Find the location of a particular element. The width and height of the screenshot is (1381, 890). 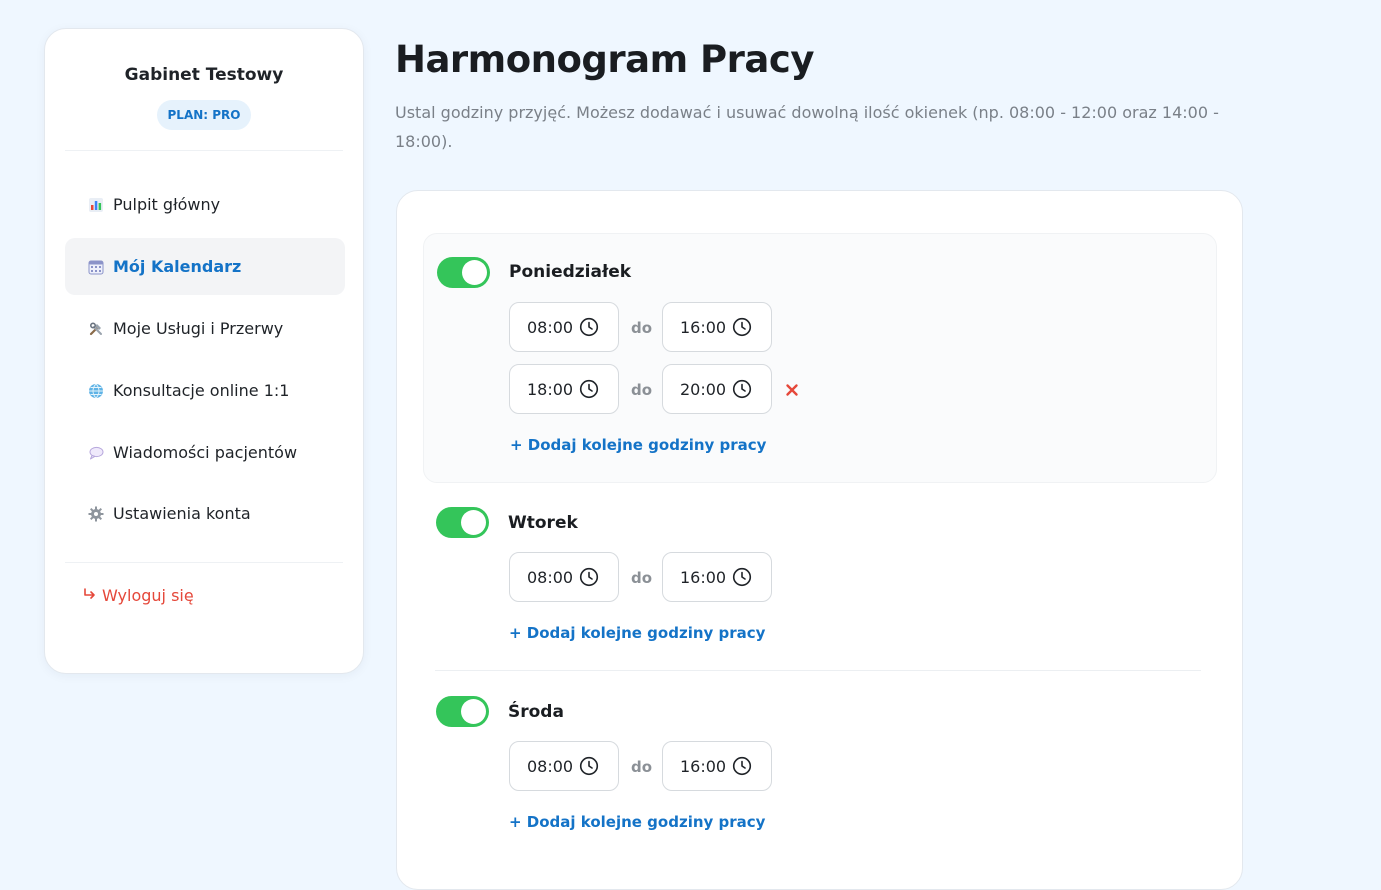

logout-arrow-icon is located at coordinates (90, 595).